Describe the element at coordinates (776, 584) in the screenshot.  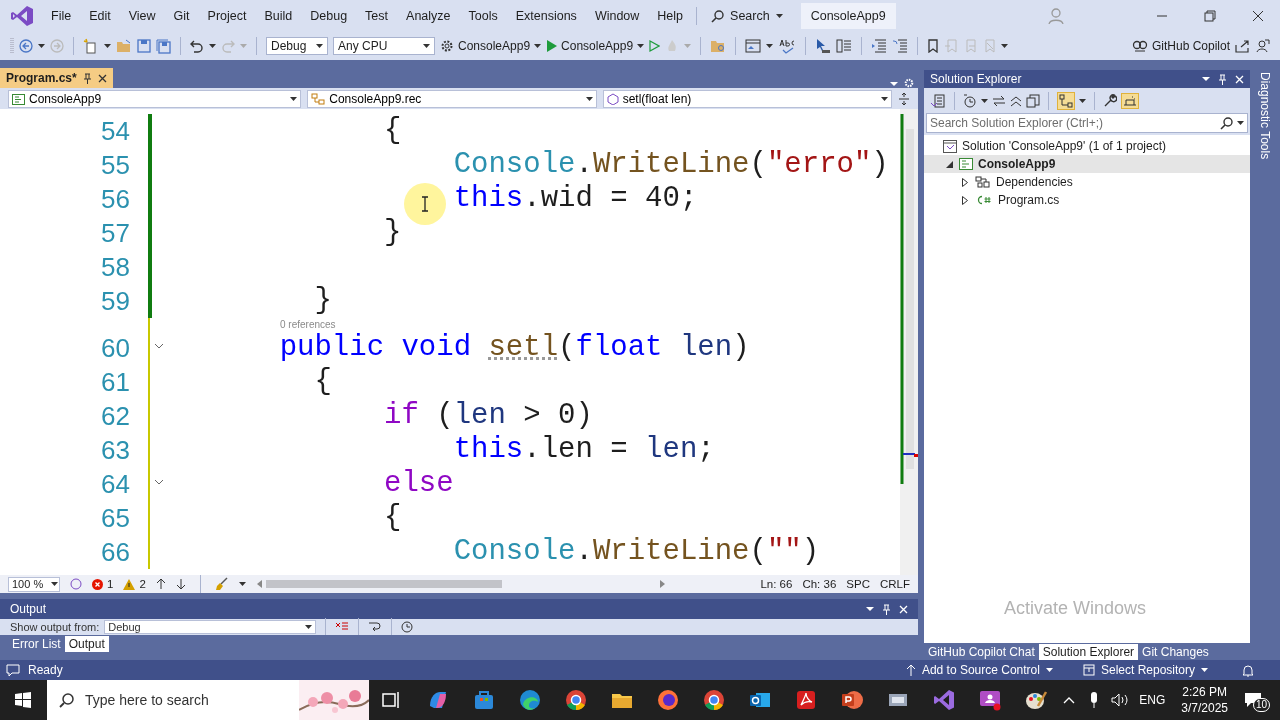
I see `line-position: Ln: 66` at that location.